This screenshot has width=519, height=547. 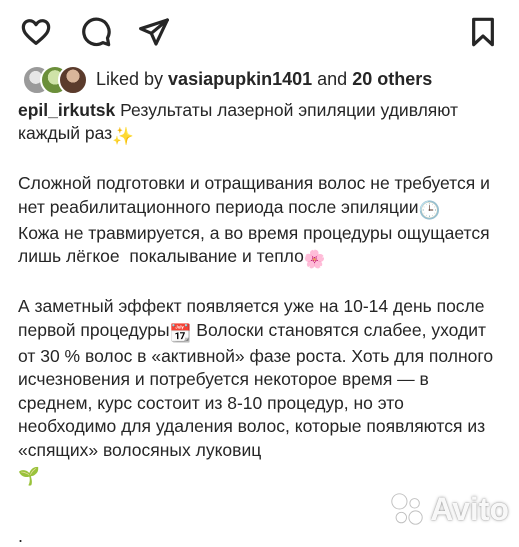 I want to click on comment-button, so click(x=96, y=32).